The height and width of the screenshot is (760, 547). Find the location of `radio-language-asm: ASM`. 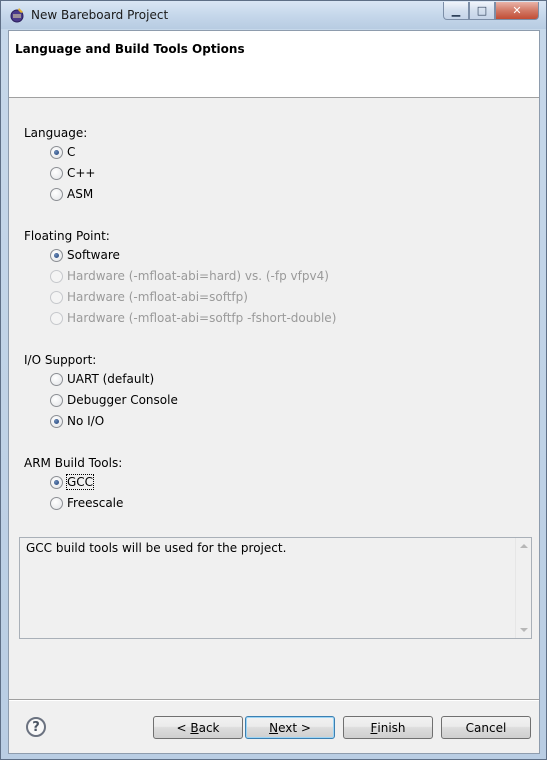

radio-language-asm: ASM is located at coordinates (71, 194).